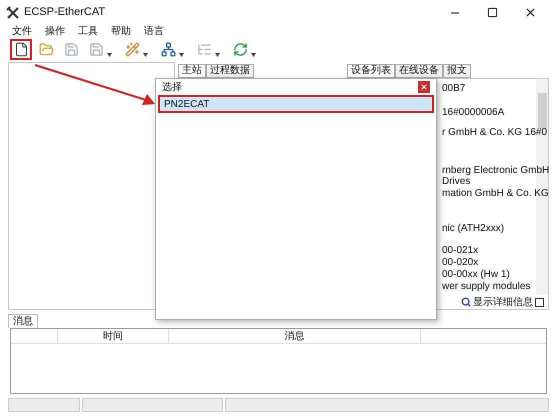 The height and width of the screenshot is (418, 557). I want to click on tab: 主站, so click(192, 71).